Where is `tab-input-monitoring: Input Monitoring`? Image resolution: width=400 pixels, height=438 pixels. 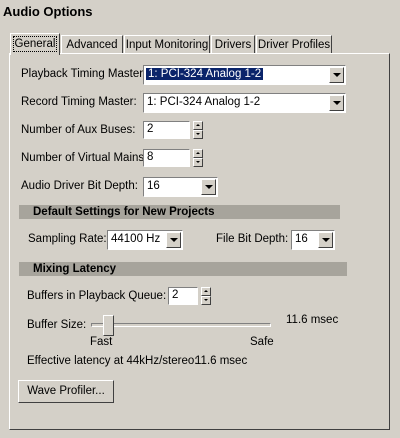
tab-input-monitoring: Input Monitoring is located at coordinates (167, 44).